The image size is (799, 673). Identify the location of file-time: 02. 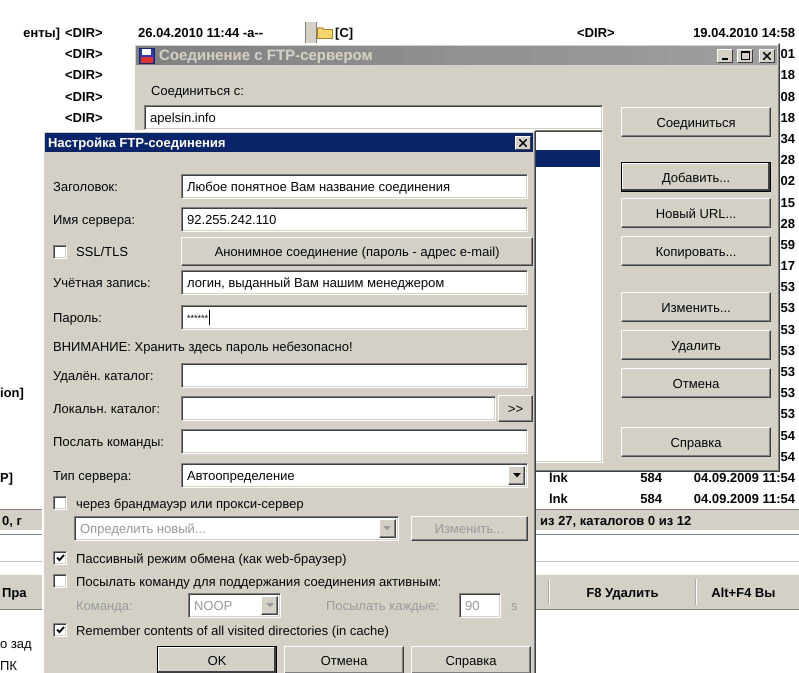
(787, 180).